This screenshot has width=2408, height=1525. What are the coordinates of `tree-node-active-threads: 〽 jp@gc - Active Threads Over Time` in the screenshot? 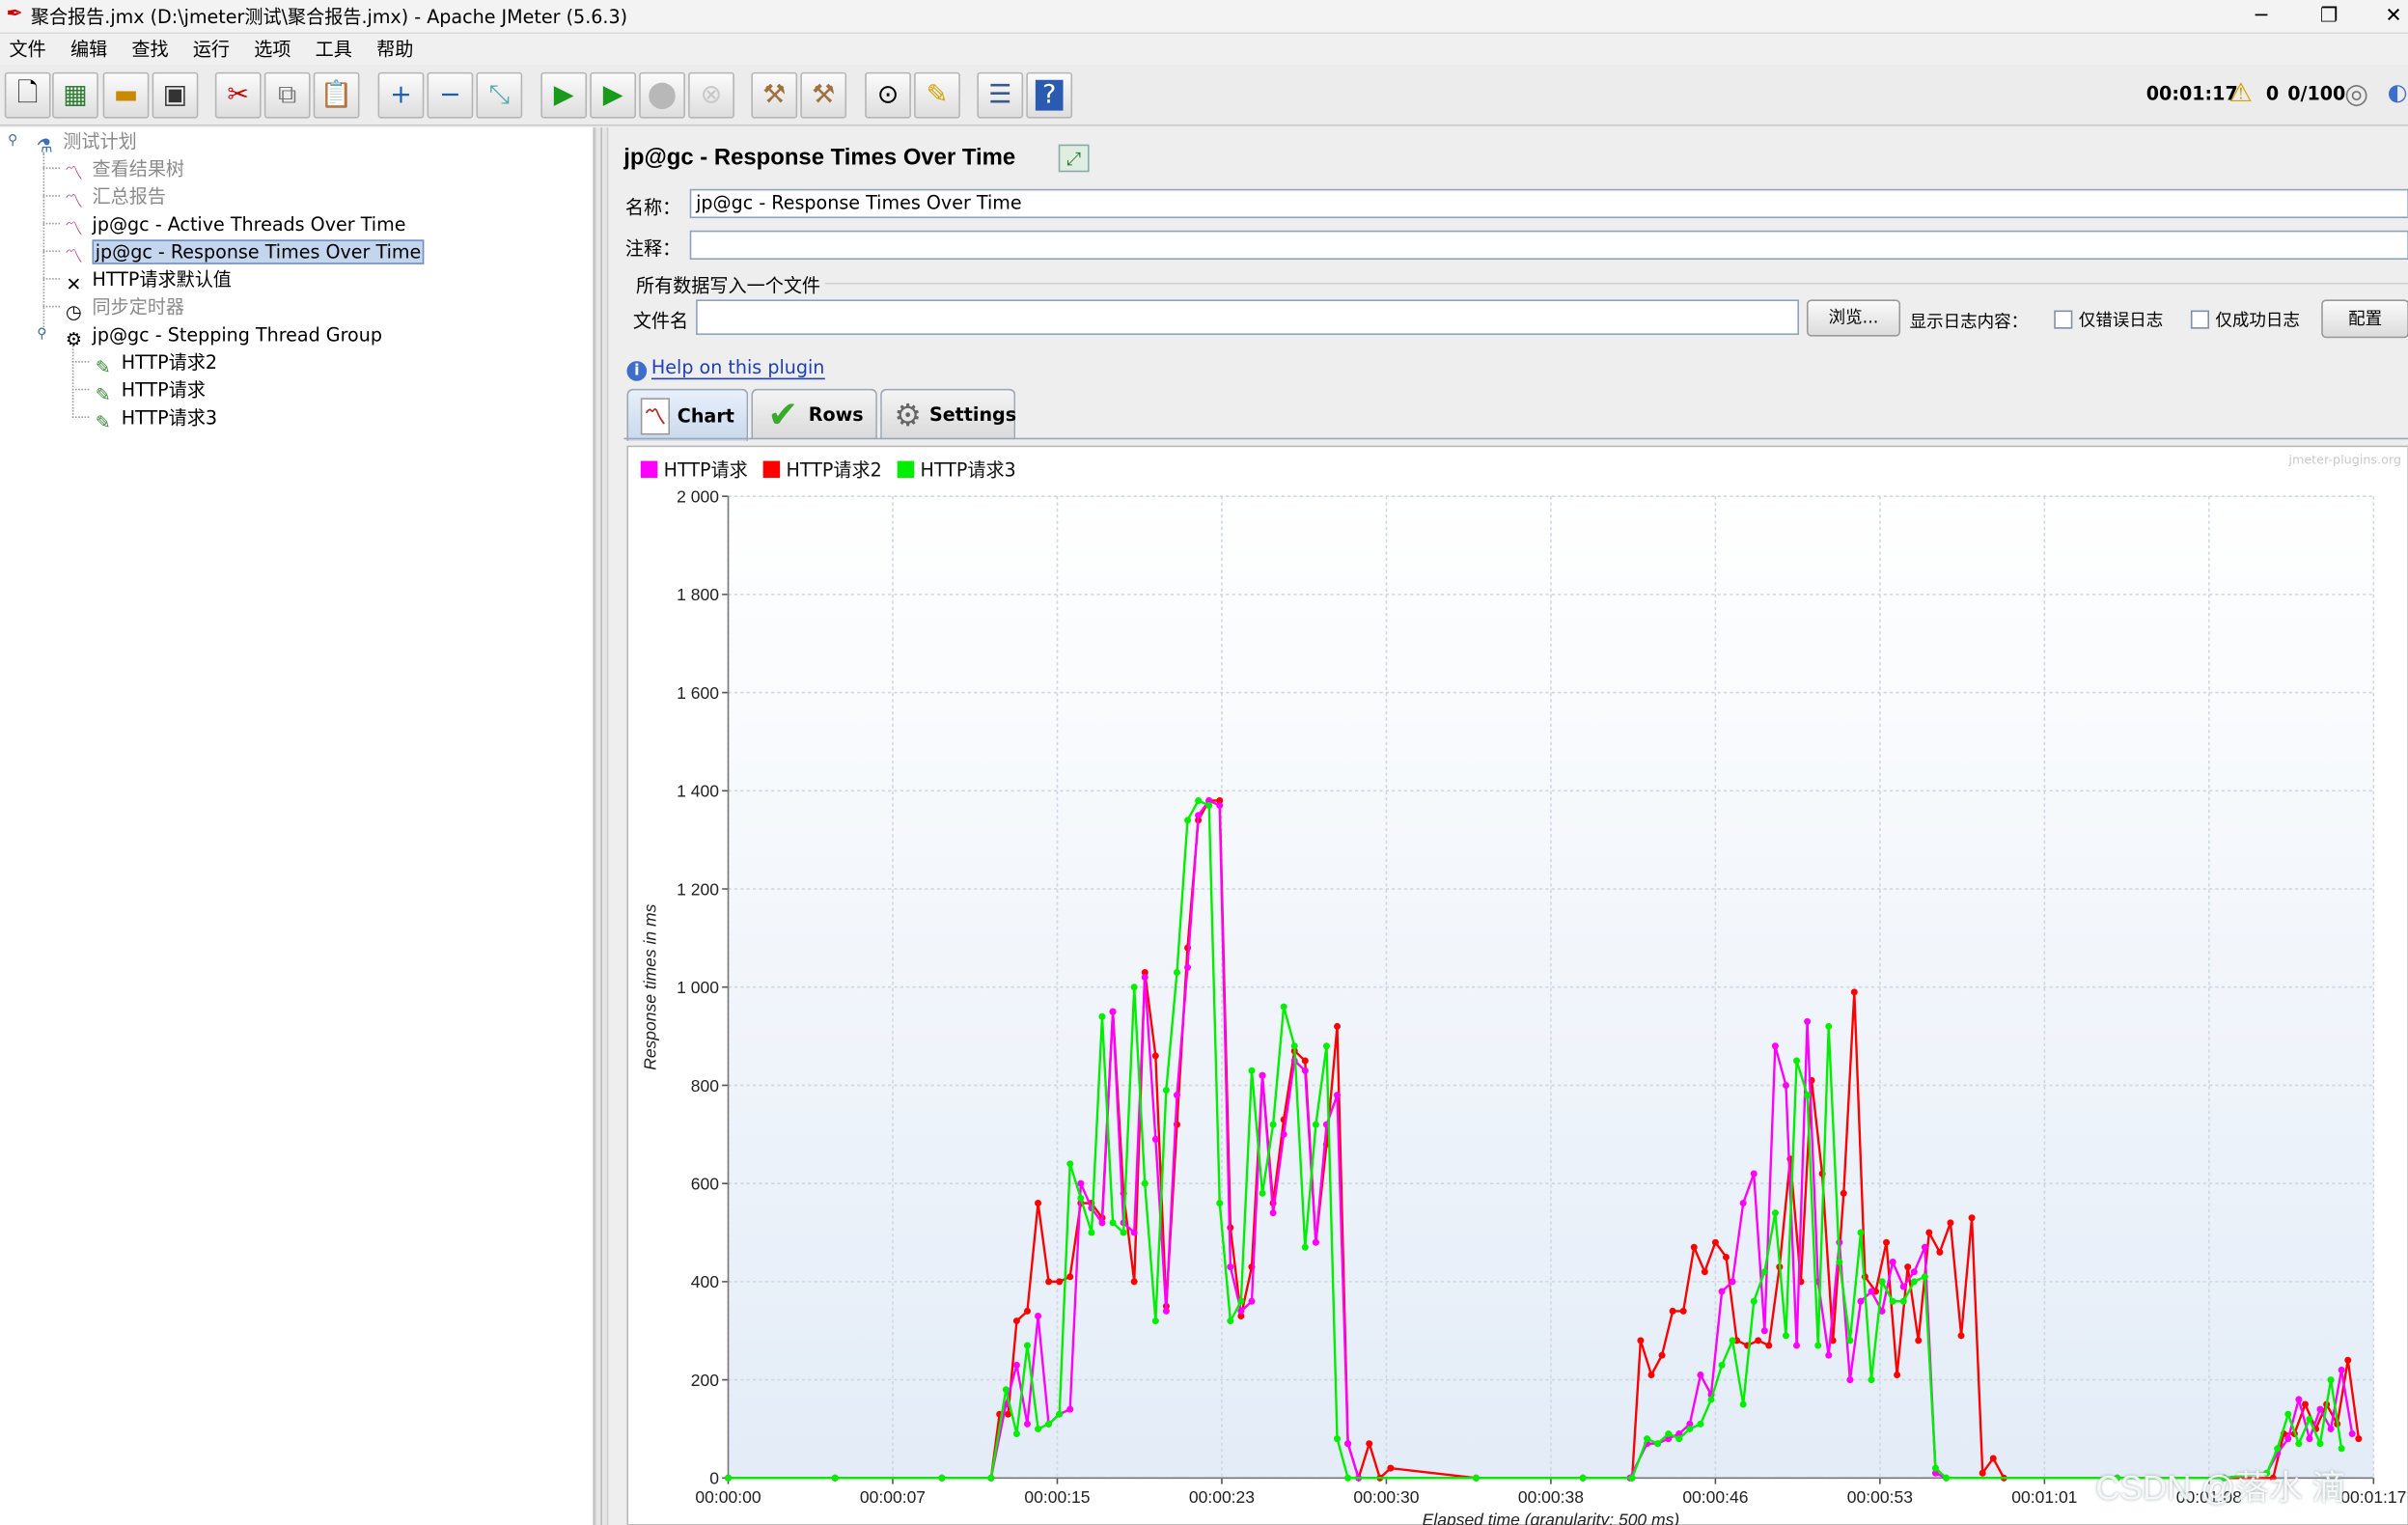 It's located at (234, 225).